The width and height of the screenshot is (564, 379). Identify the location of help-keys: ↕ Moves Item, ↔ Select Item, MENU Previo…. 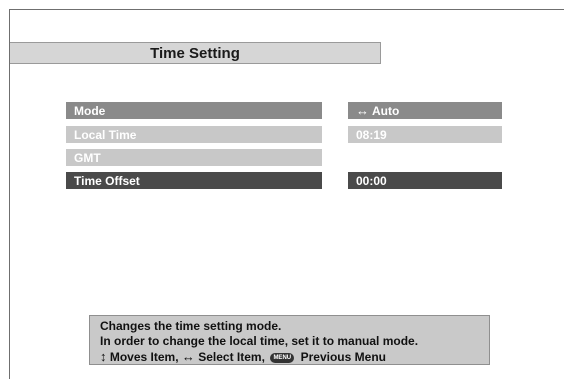
(294, 357).